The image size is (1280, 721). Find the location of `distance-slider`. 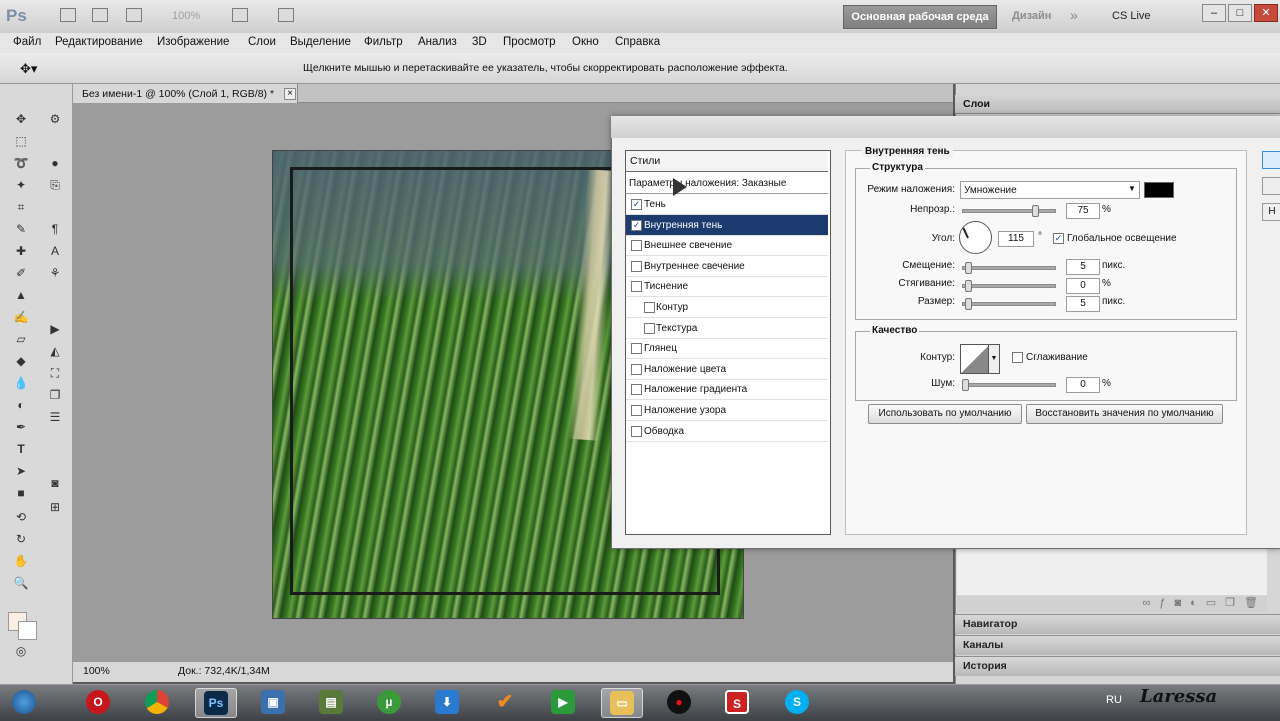

distance-slider is located at coordinates (1009, 268).